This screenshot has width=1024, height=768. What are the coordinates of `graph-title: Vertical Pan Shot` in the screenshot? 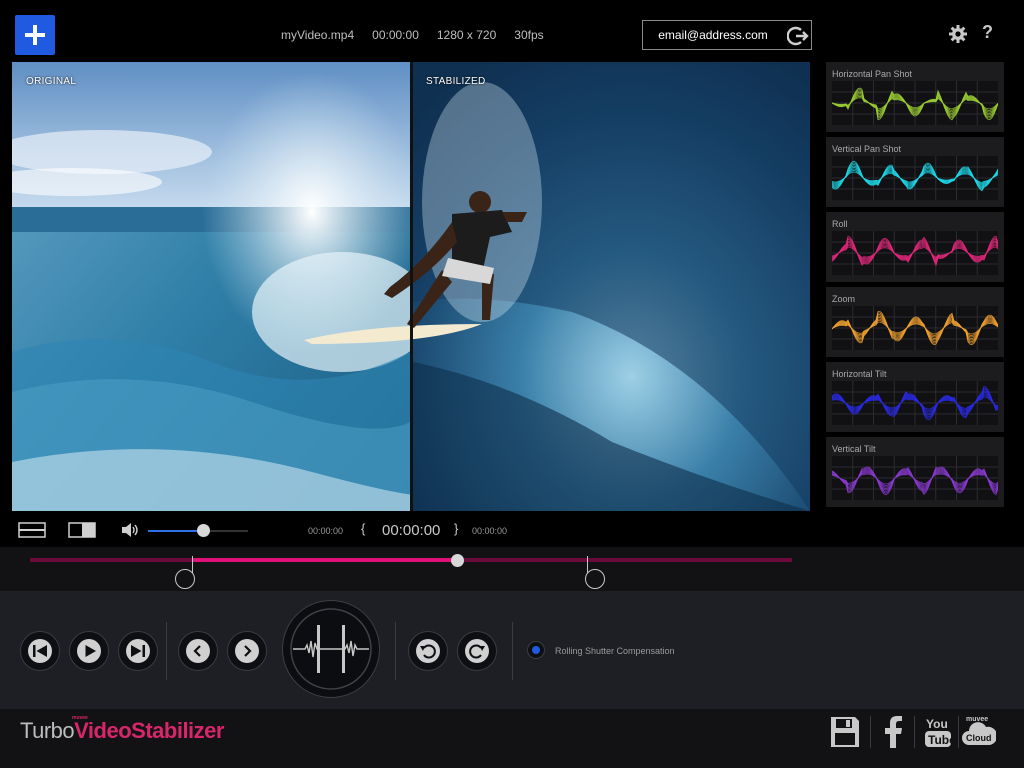 It's located at (867, 149).